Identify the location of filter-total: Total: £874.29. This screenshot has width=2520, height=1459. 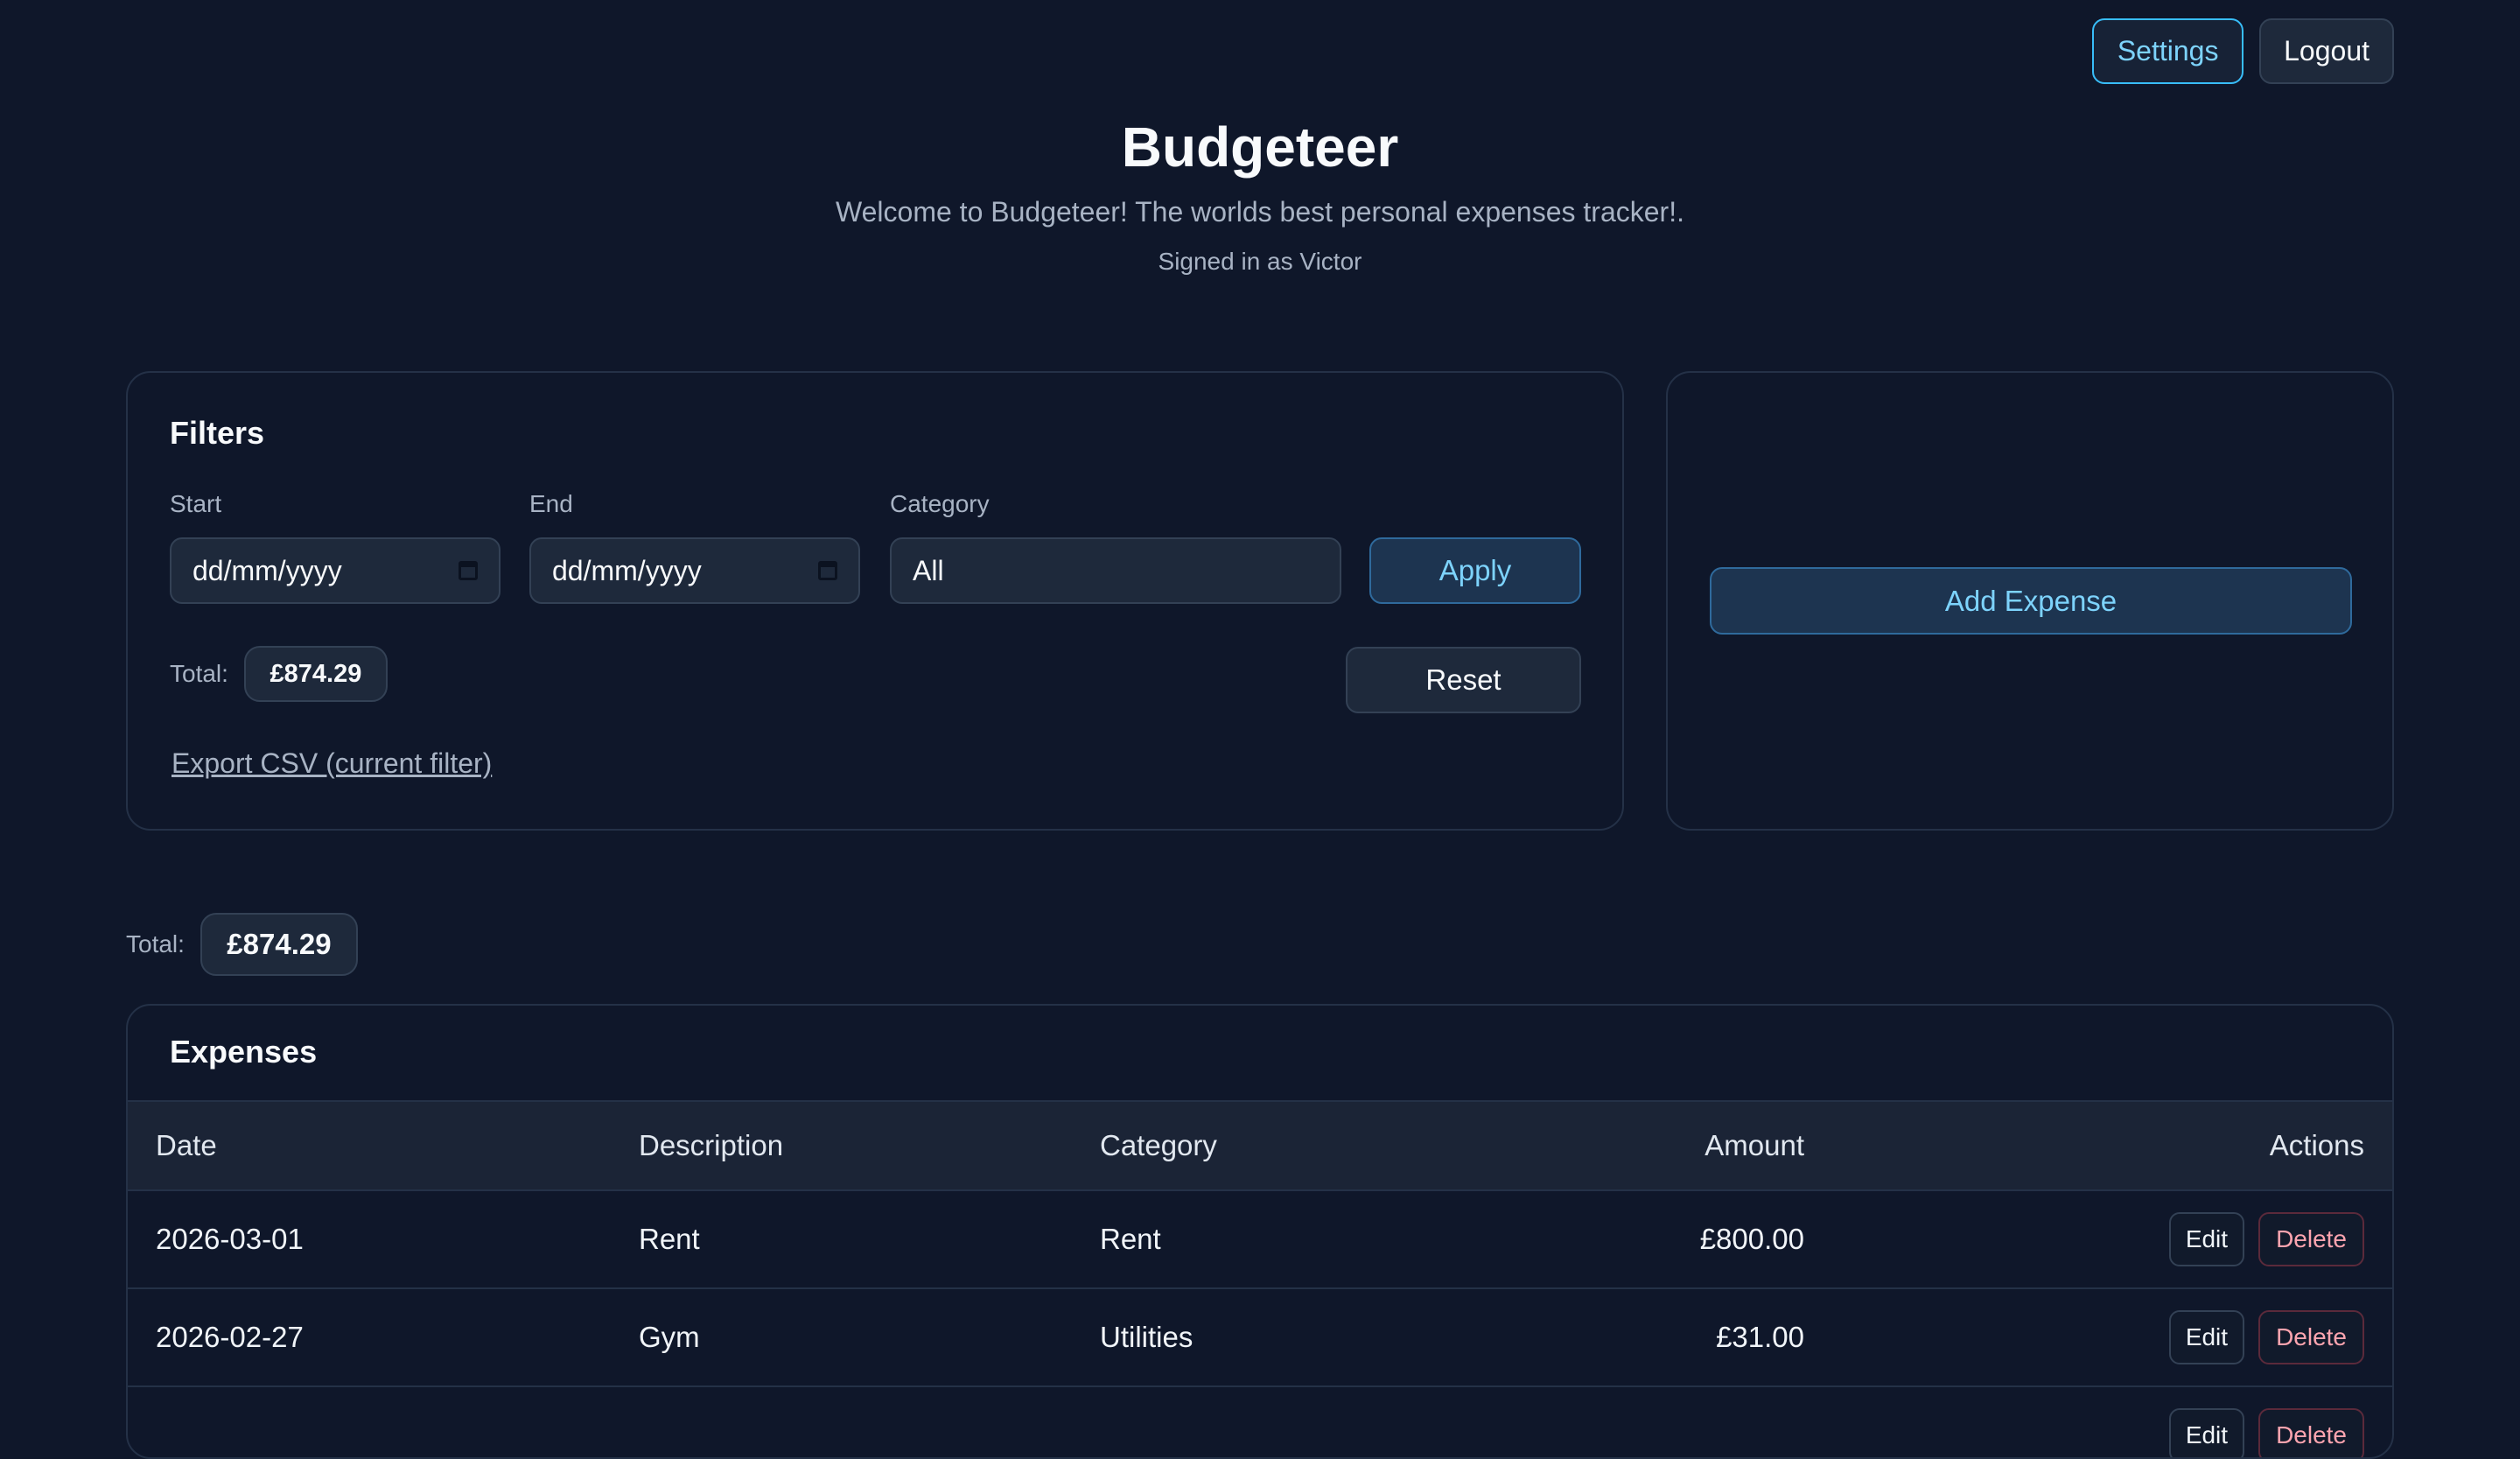
(279, 674).